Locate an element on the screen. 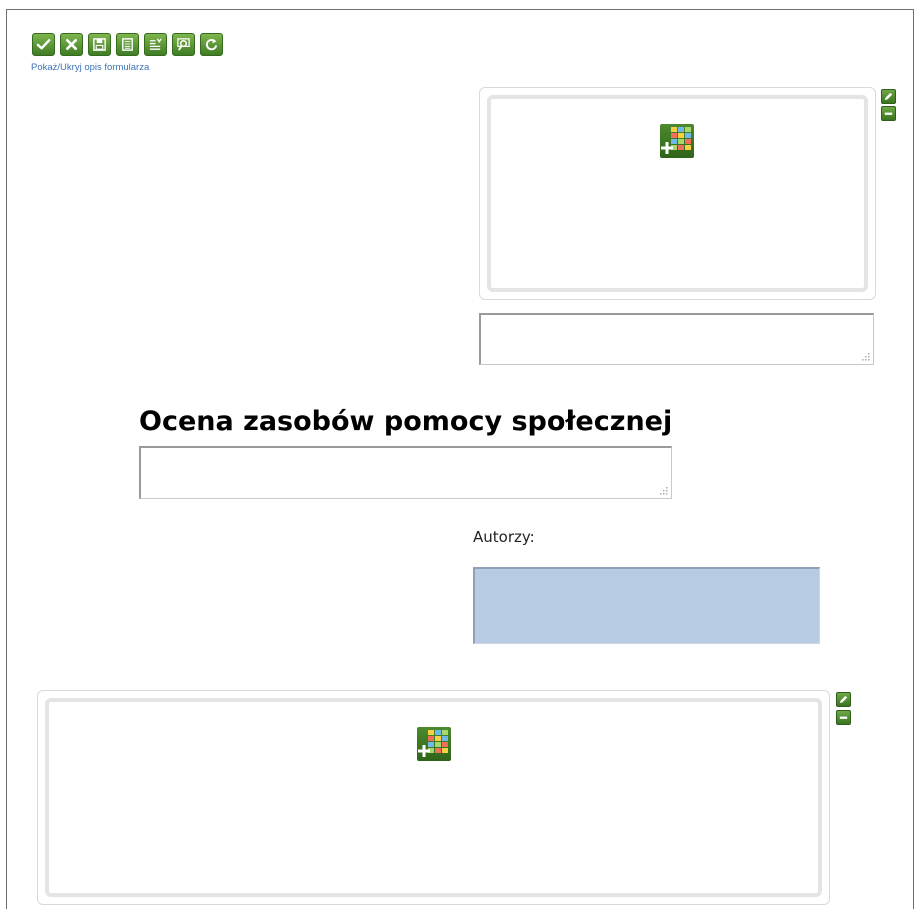  magnifier-icon is located at coordinates (183, 44).